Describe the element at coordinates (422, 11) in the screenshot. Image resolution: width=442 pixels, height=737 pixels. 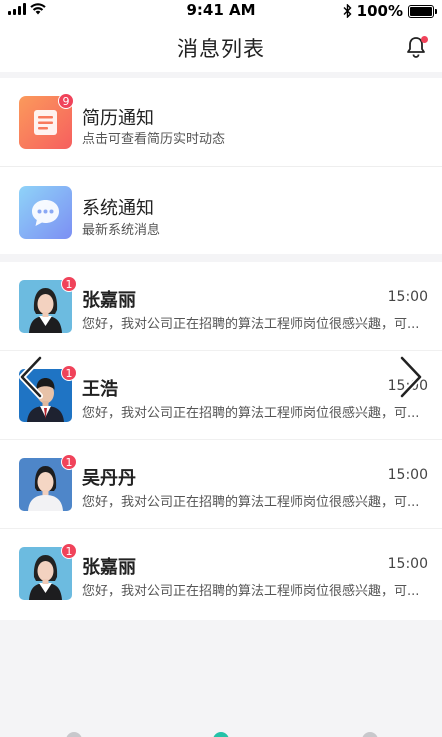
I see `battery-icon` at that location.